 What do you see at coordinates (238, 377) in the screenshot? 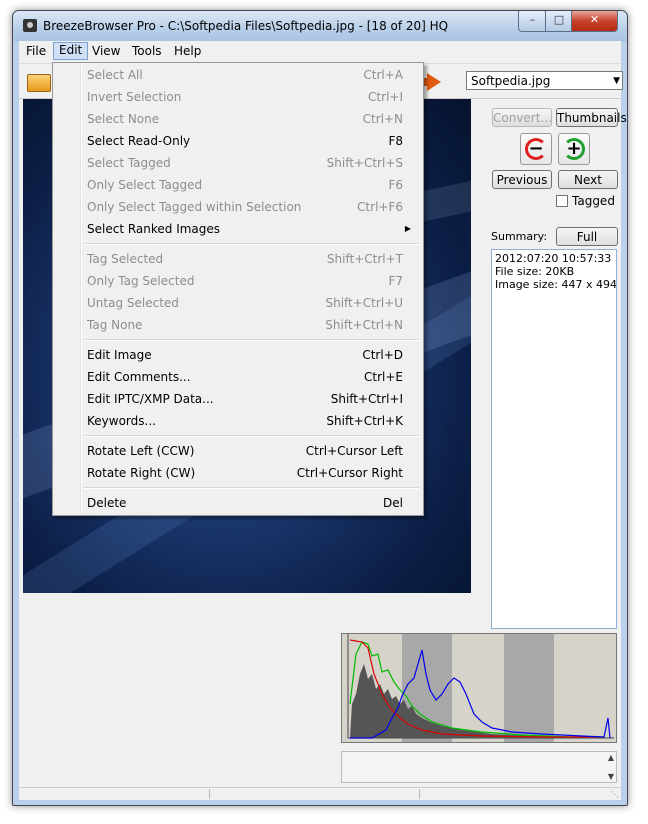
I see `menu-item-edit-comments: Edit Comments... Ctrl+E` at bounding box center [238, 377].